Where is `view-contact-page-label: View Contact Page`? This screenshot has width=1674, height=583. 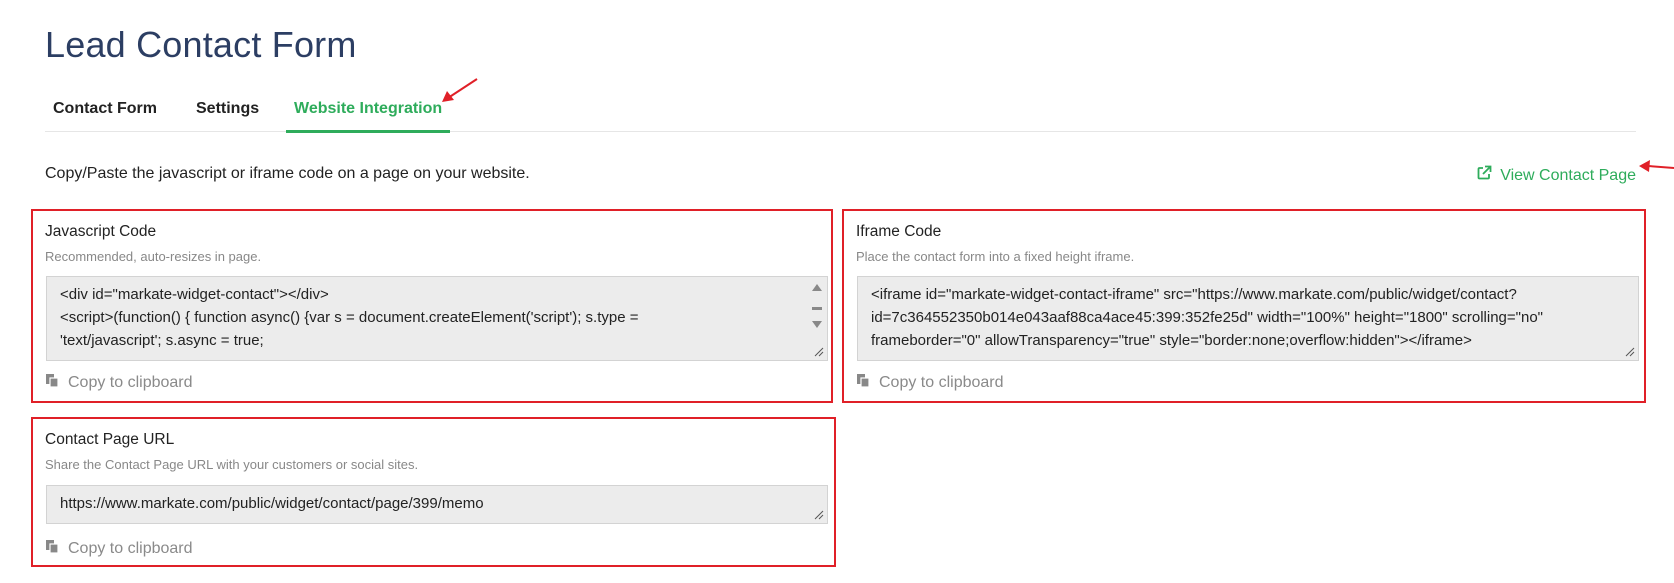
view-contact-page-label: View Contact Page is located at coordinates (1568, 175).